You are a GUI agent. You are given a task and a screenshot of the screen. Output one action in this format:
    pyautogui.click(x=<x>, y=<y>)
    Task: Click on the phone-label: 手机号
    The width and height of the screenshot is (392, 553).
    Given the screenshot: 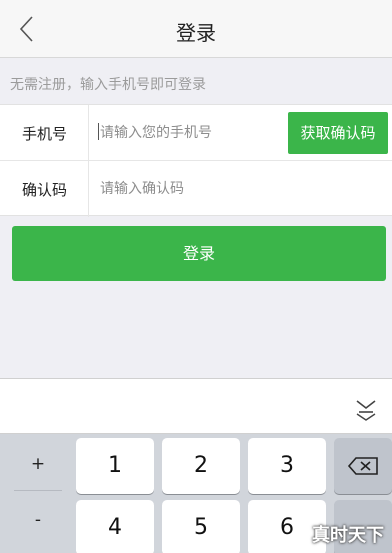 What is the action you would take?
    pyautogui.click(x=45, y=134)
    